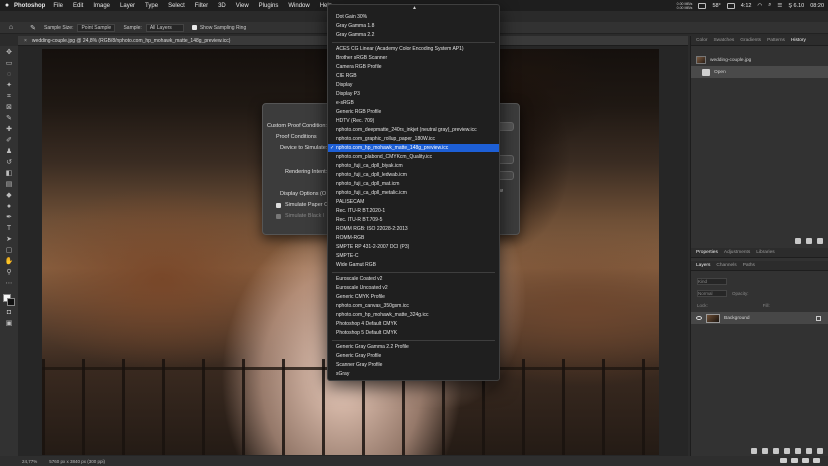 The width and height of the screenshot is (828, 466). Describe the element at coordinates (798, 40) in the screenshot. I see `tab-history: History` at that location.